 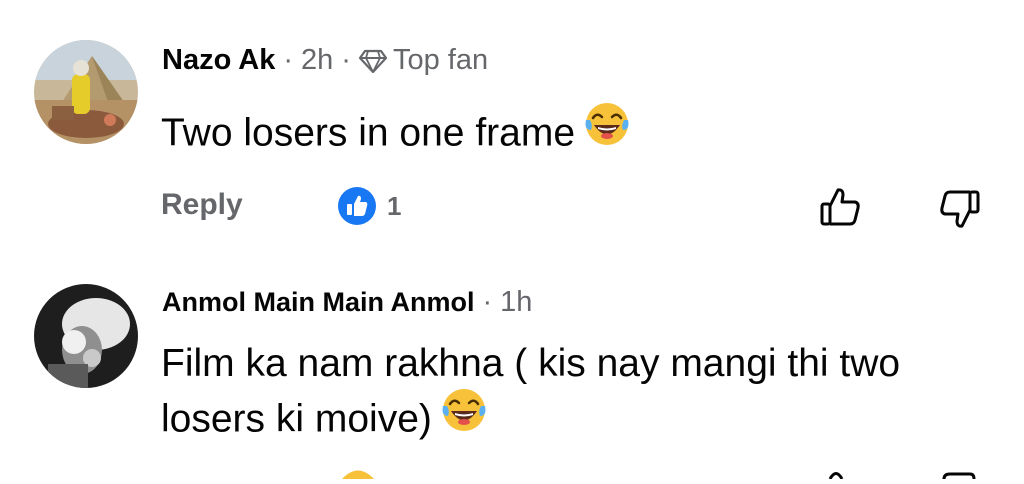 What do you see at coordinates (202, 205) in the screenshot?
I see `reply-button: Reply` at bounding box center [202, 205].